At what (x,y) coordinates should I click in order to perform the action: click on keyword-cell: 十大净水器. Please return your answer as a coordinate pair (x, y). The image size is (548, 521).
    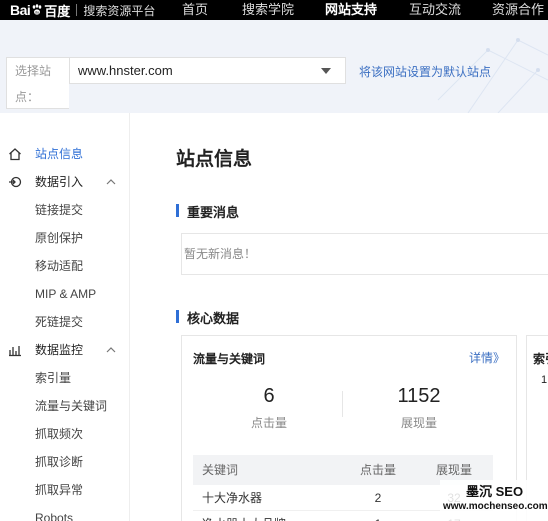
    Looking at the image, I should click on (232, 498).